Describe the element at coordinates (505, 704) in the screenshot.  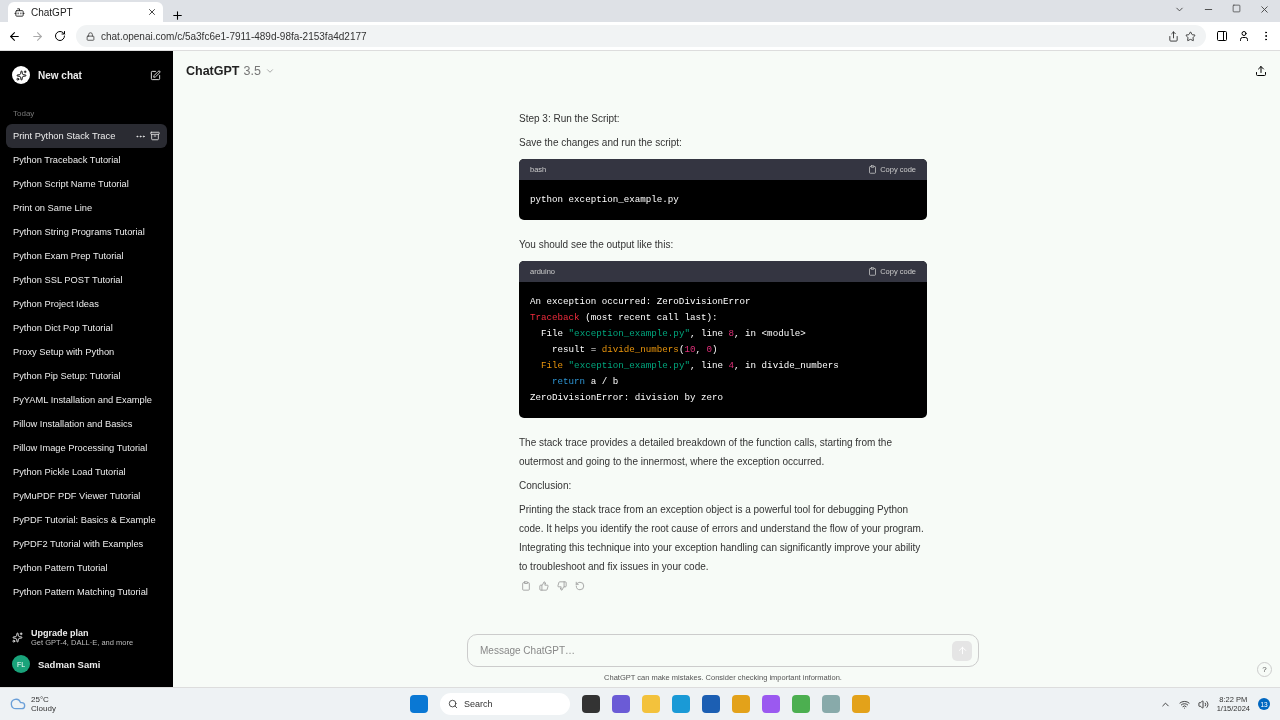
I see `search-field: Search` at that location.